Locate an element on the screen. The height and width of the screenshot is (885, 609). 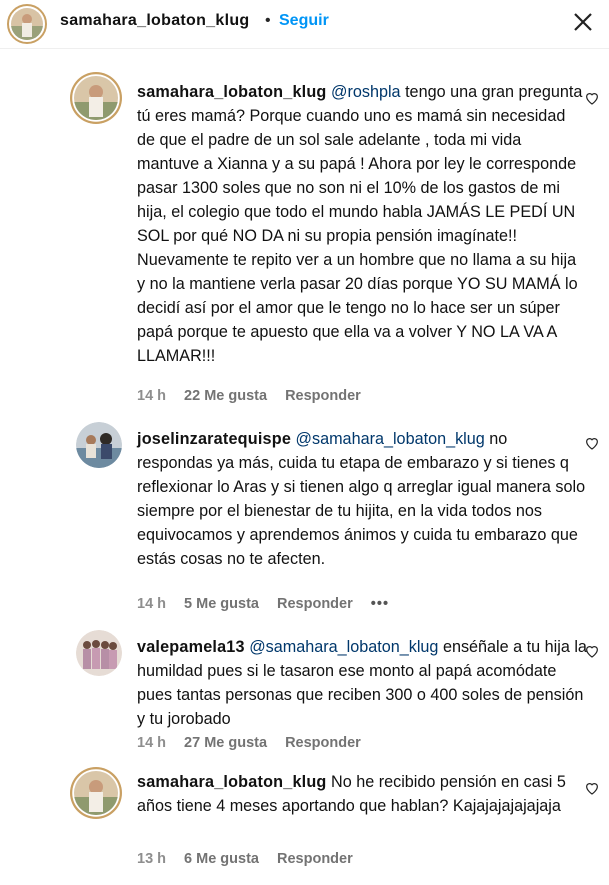
post-header: samahara_lobaton_klug • Seguir is located at coordinates (304, 24).